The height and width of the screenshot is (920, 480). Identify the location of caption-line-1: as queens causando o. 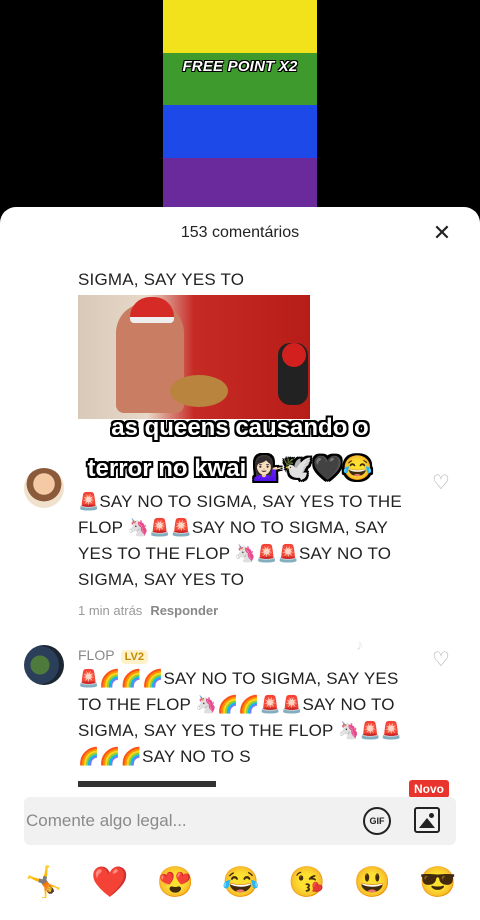
(240, 427).